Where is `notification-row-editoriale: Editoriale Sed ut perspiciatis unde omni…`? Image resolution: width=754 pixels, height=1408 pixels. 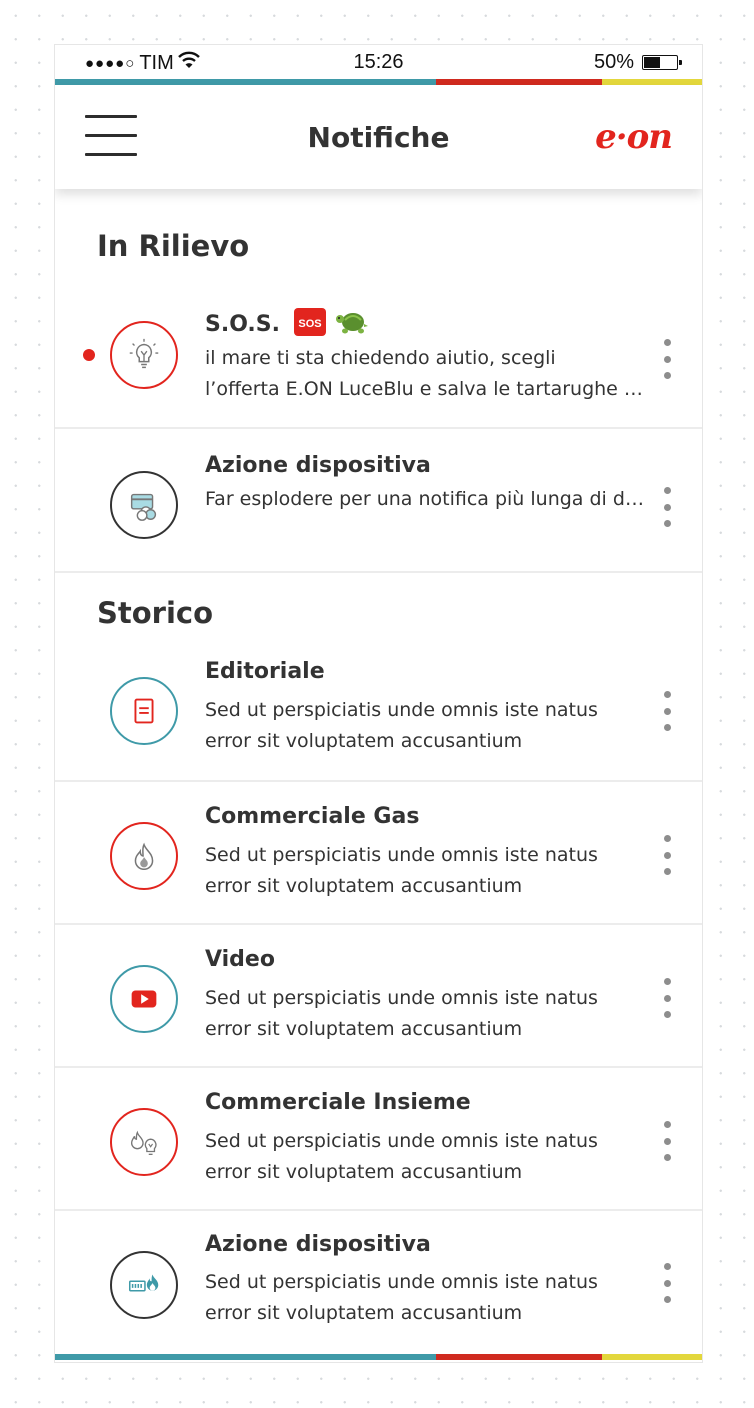
notification-row-editoriale: Editoriale Sed ut perspiciatis unde omni… is located at coordinates (378, 709).